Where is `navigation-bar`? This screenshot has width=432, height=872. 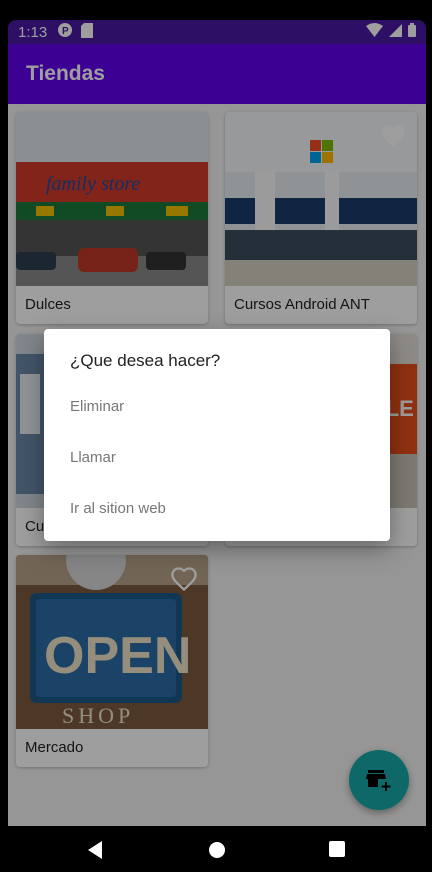
navigation-bar is located at coordinates (216, 849).